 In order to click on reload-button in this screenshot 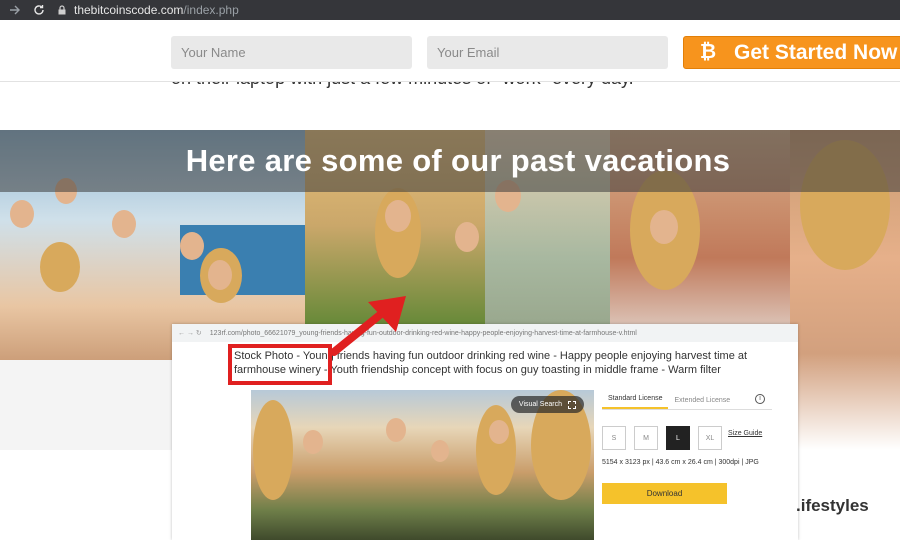, I will do `click(39, 10)`.